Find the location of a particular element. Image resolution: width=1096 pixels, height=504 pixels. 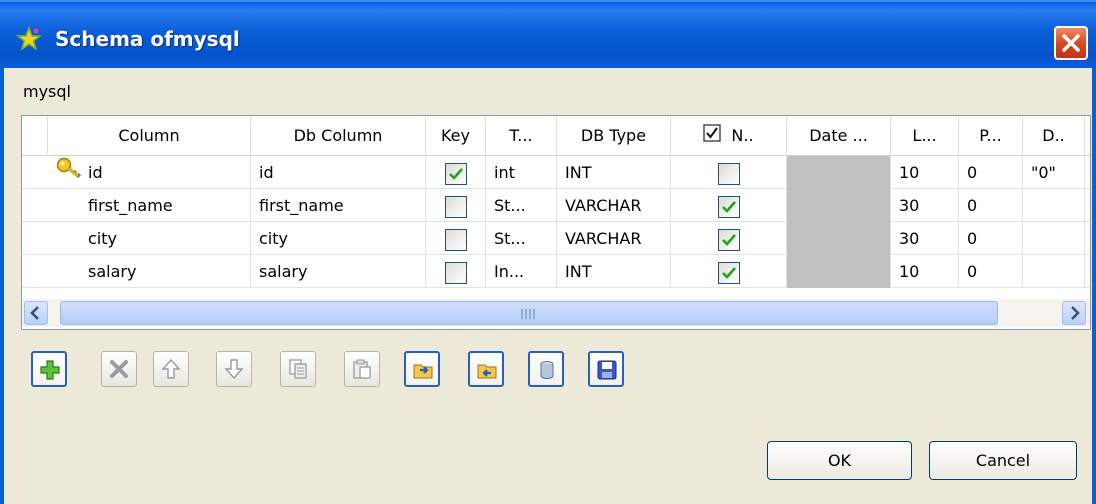

chevron-left-icon is located at coordinates (34, 313).